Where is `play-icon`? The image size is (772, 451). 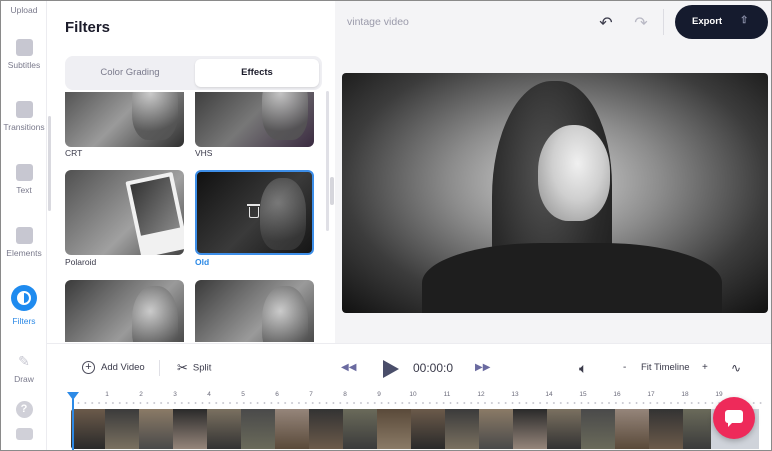
play-icon is located at coordinates (391, 369).